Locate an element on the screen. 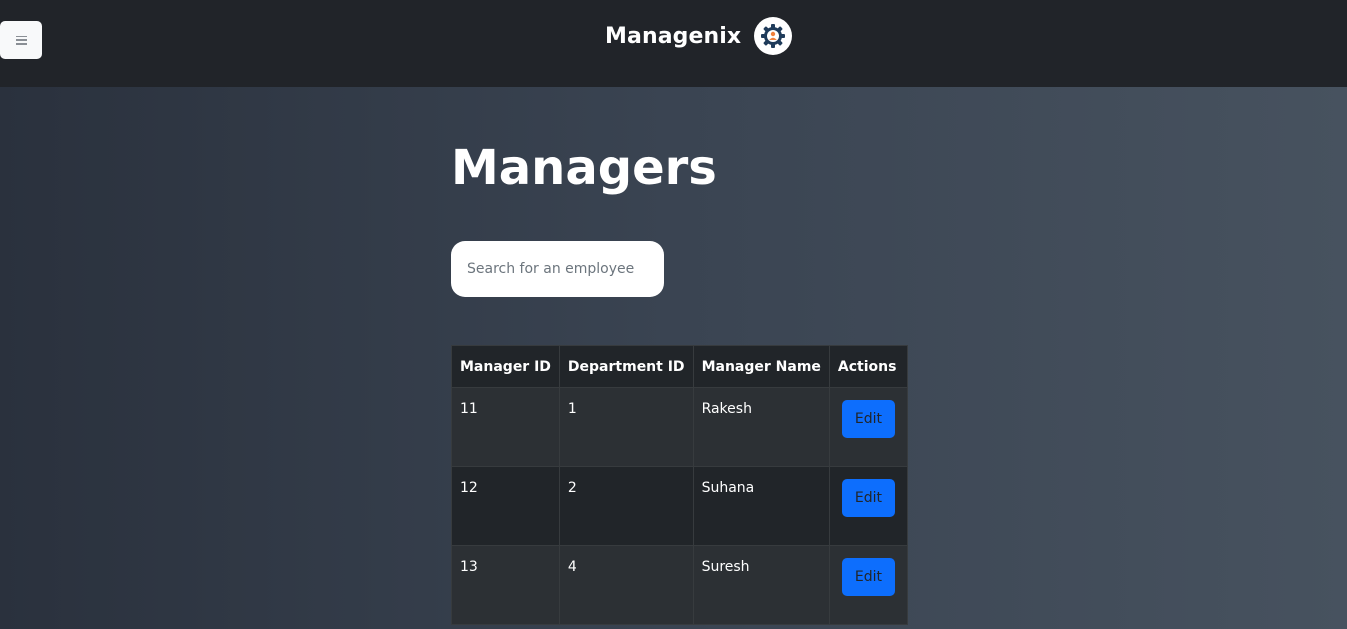 This screenshot has width=1347, height=629. column-header-manager-id: Manager ID is located at coordinates (505, 366).